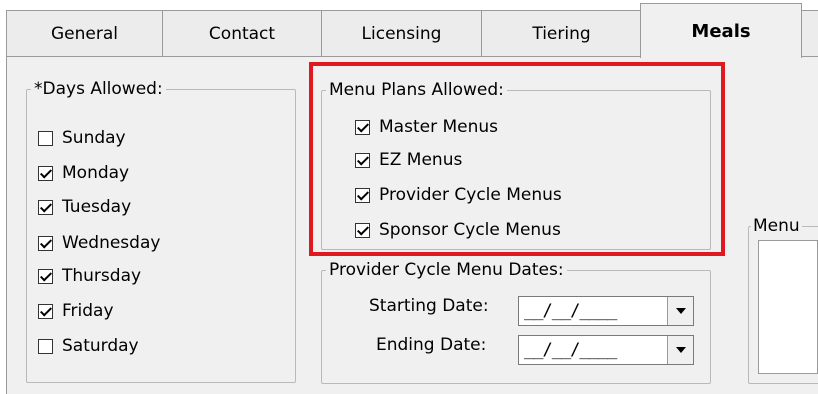 This screenshot has width=818, height=394. I want to click on tab-label: Meals, so click(721, 31).